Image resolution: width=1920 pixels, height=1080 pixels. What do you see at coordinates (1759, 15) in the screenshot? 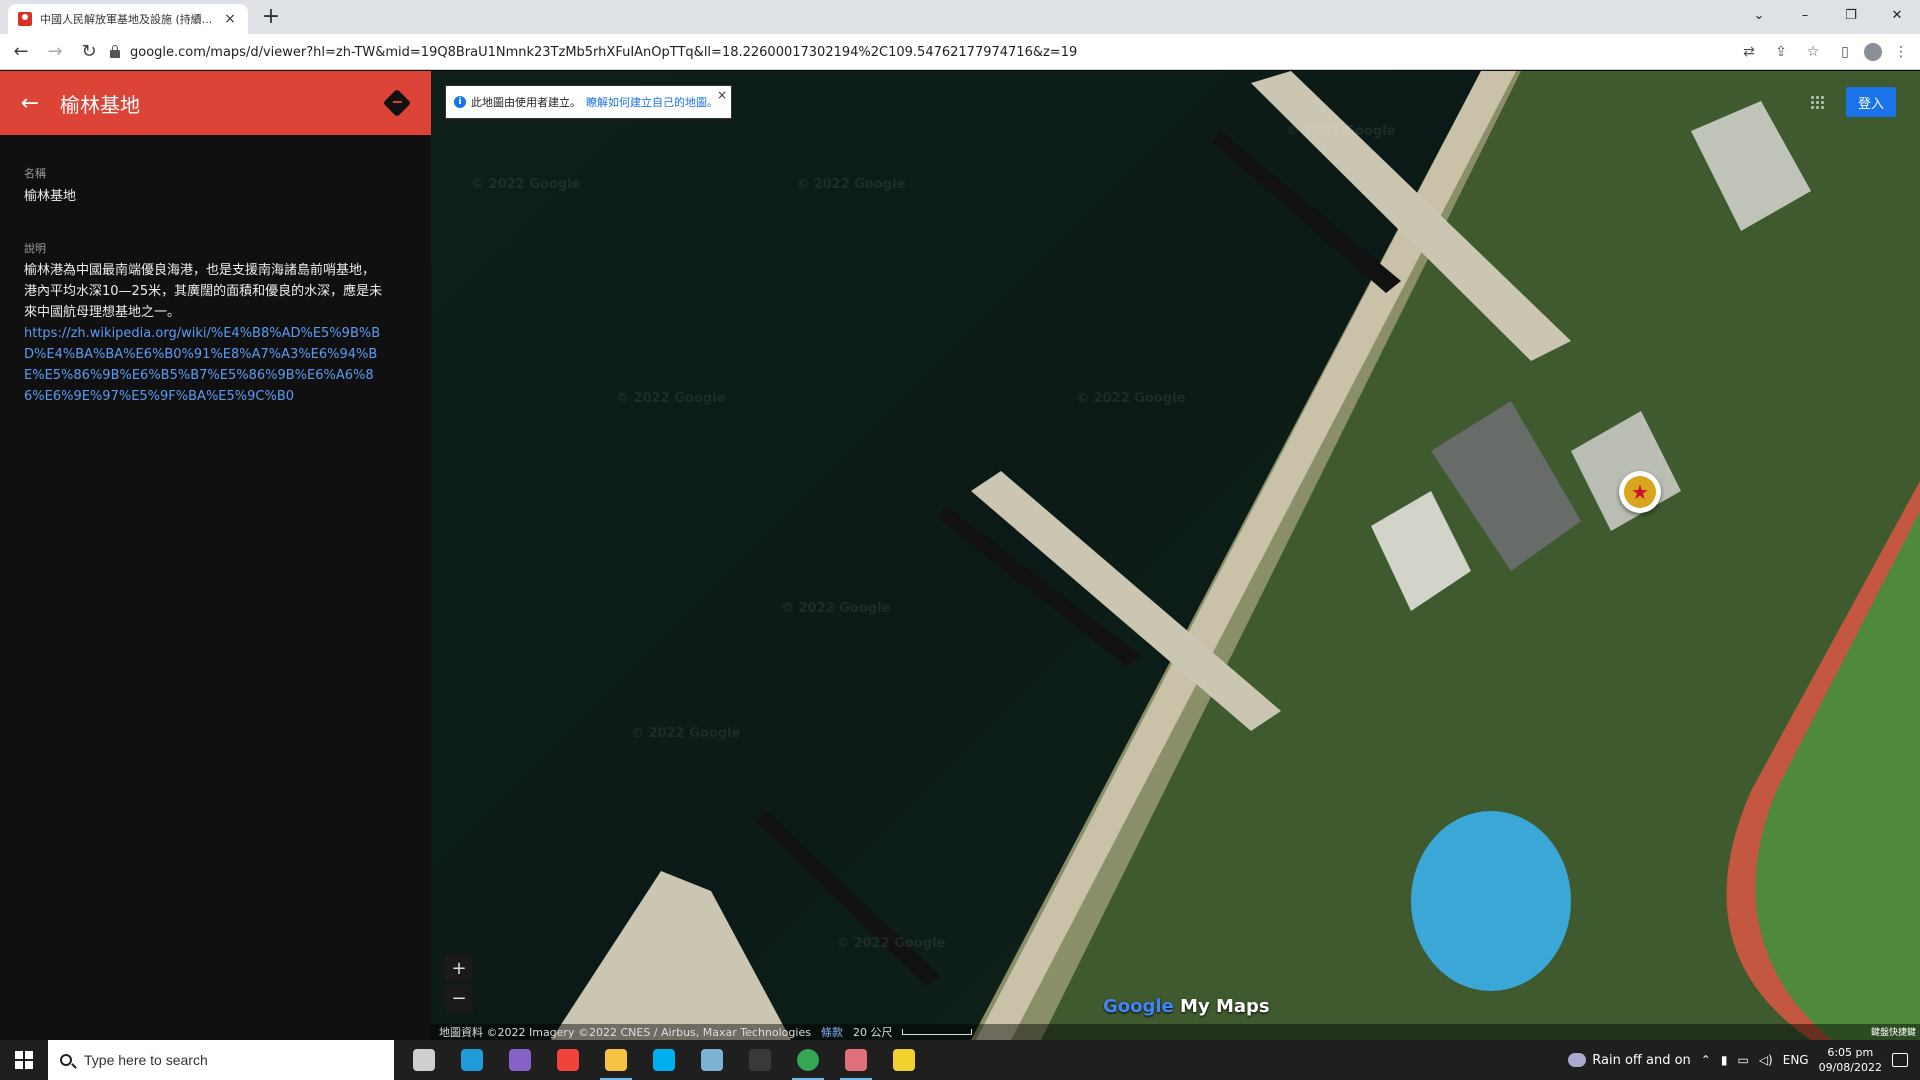
I see `tab-search-button: ⌄` at bounding box center [1759, 15].